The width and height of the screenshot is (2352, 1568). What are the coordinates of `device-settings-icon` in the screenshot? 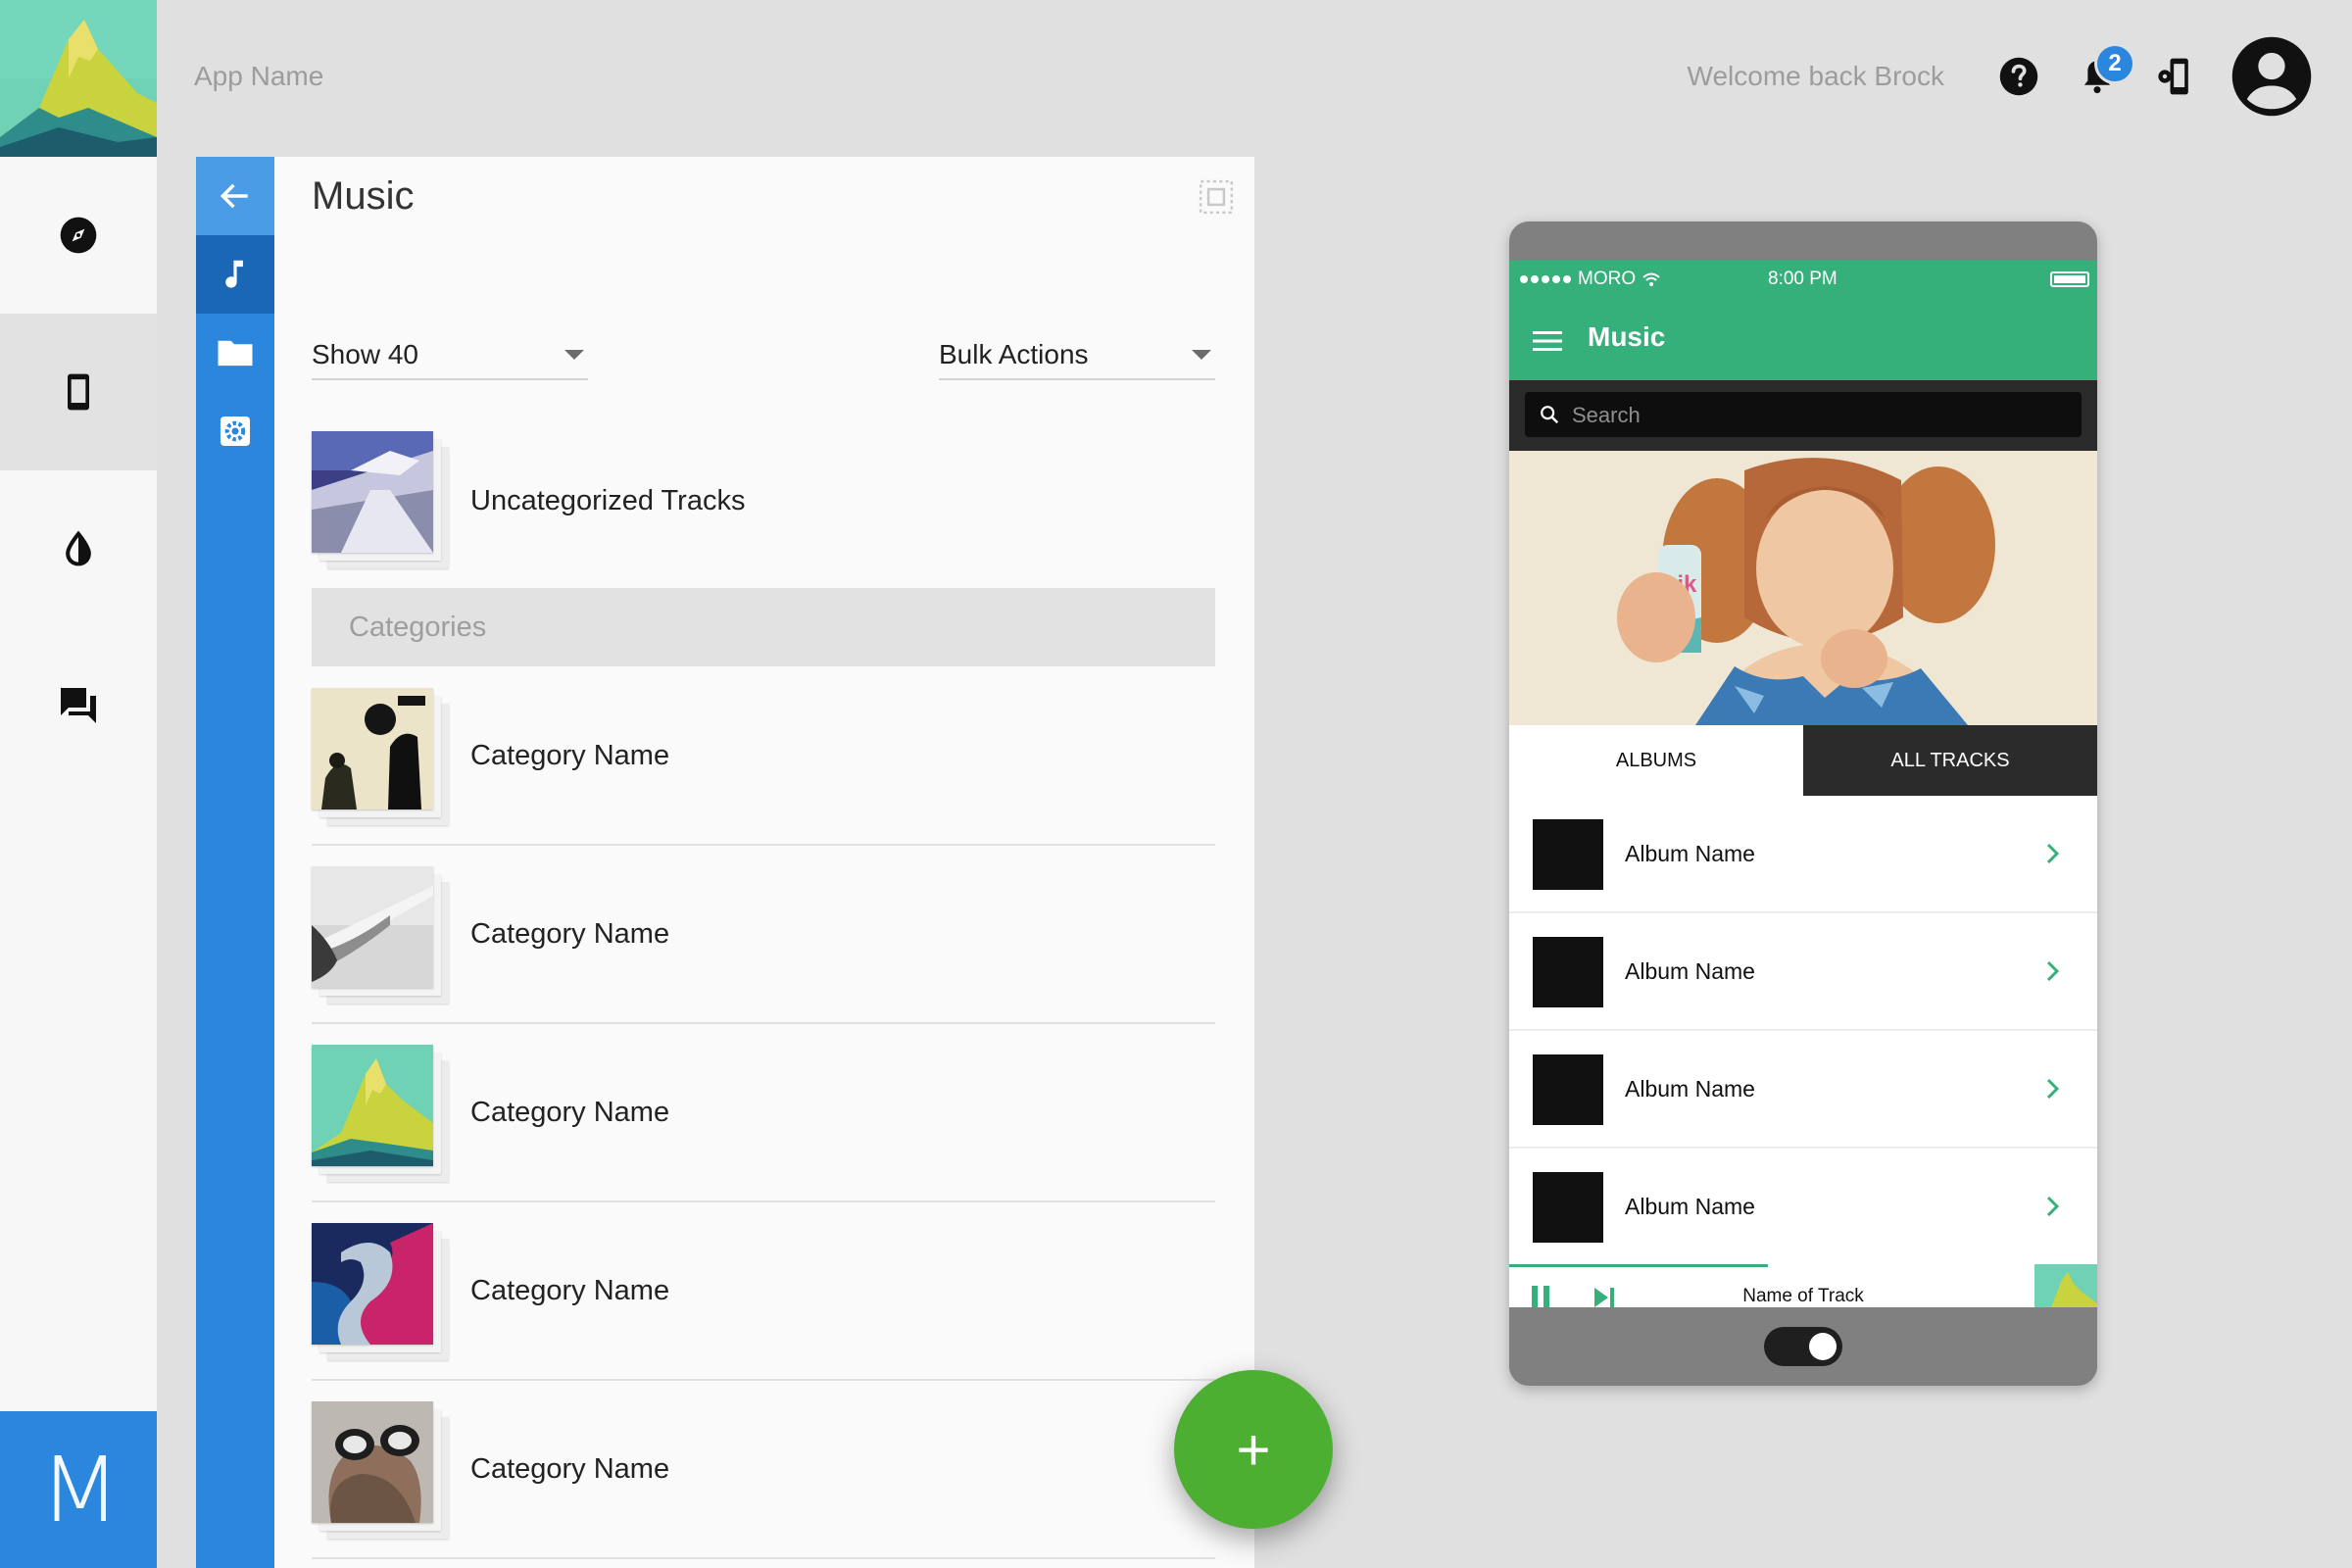 It's located at (2173, 76).